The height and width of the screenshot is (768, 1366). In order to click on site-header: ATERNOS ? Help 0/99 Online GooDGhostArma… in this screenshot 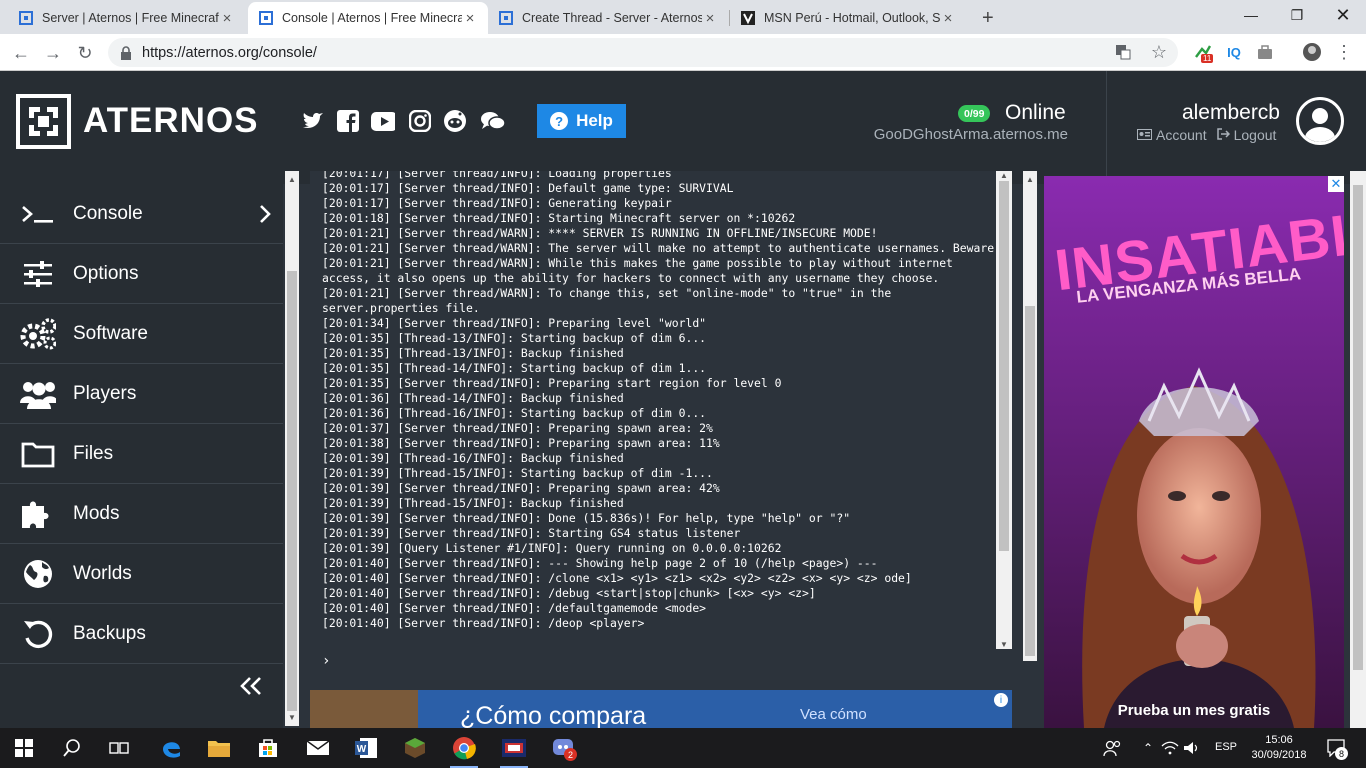, I will do `click(683, 127)`.